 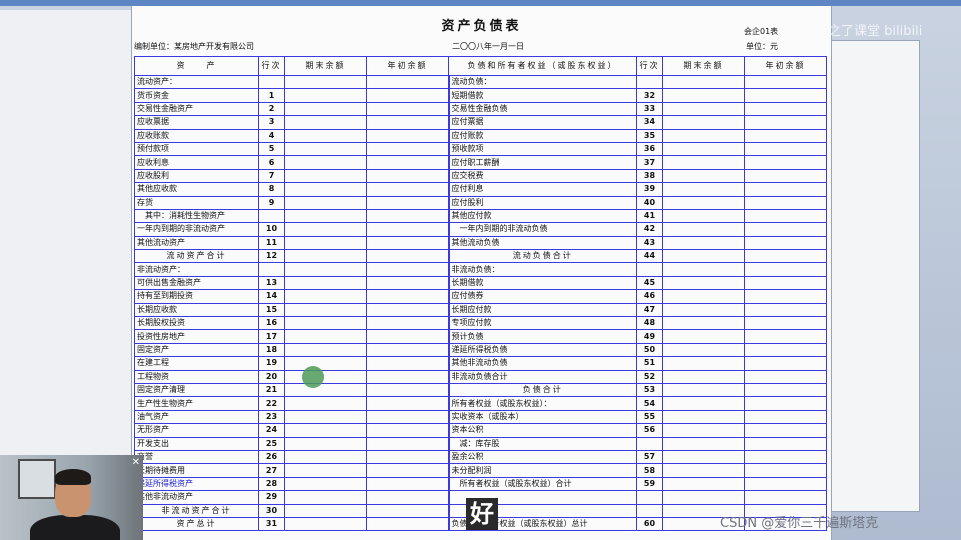 I want to click on close-icon: ✕, so click(x=136, y=462).